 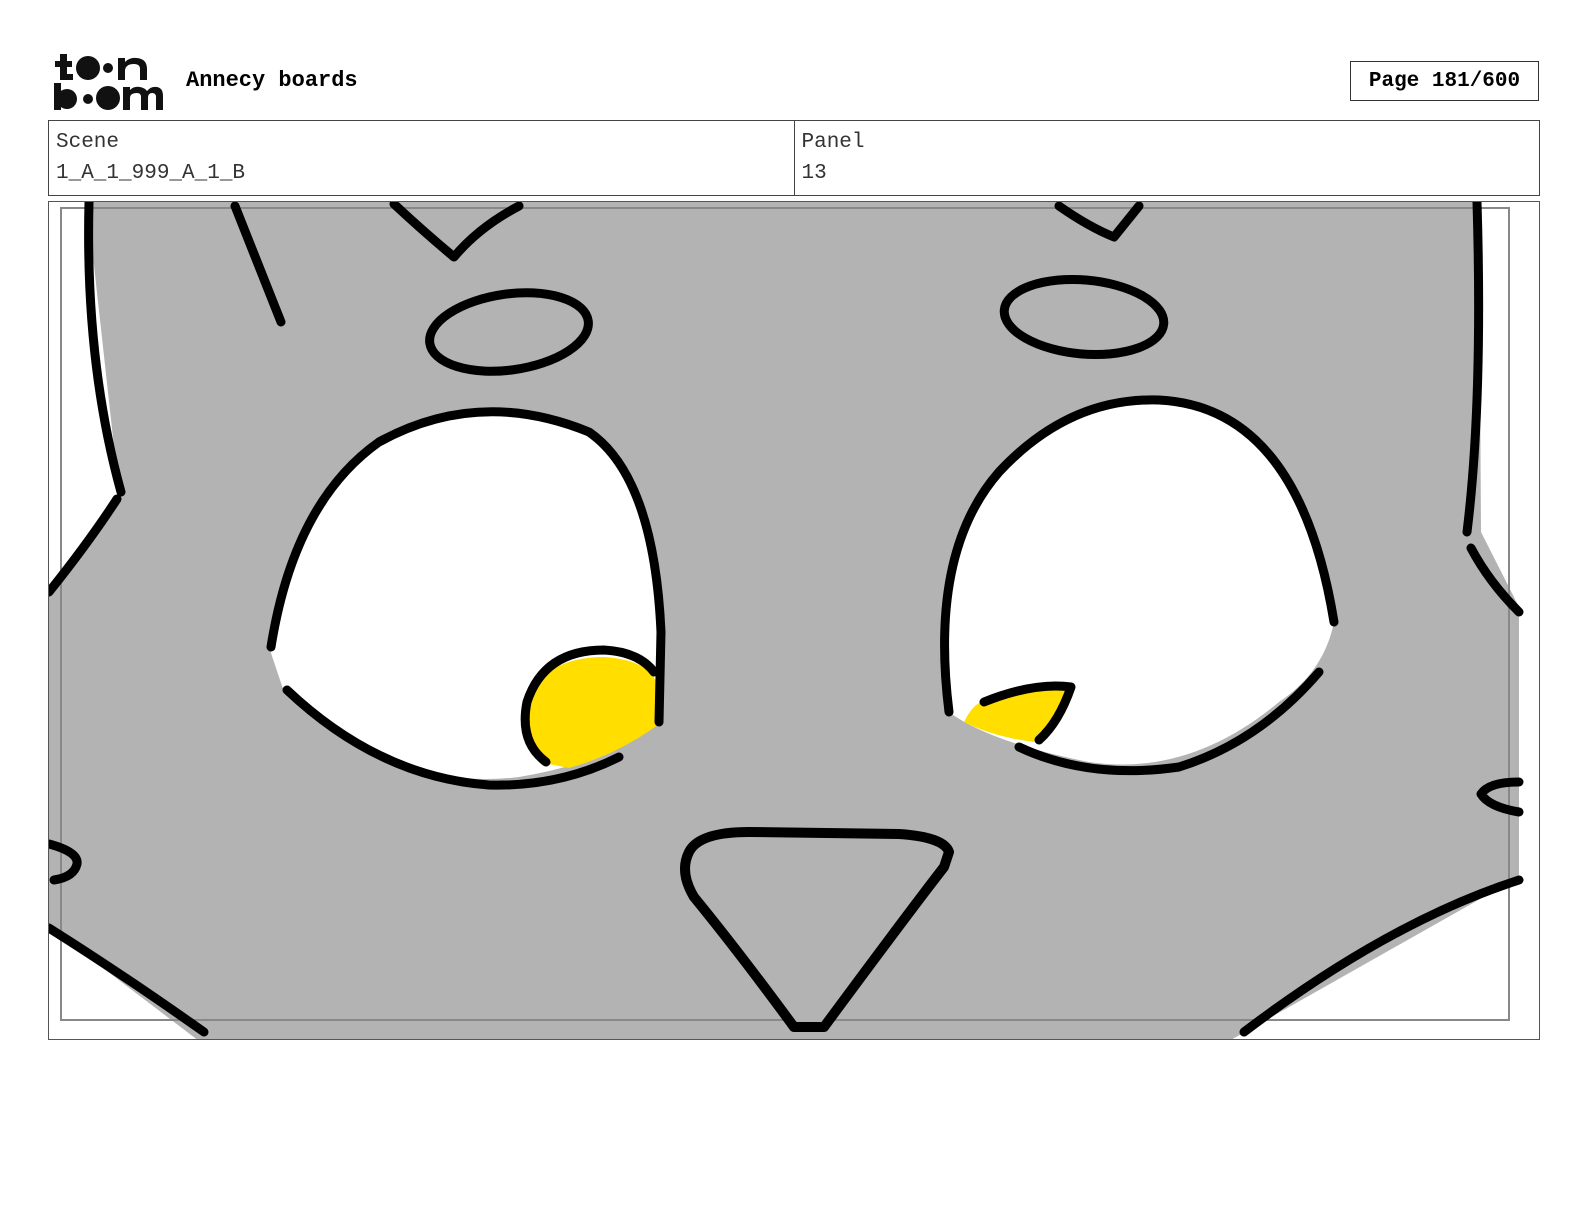 I want to click on page-indicator: Page 181/600, so click(x=1444, y=81).